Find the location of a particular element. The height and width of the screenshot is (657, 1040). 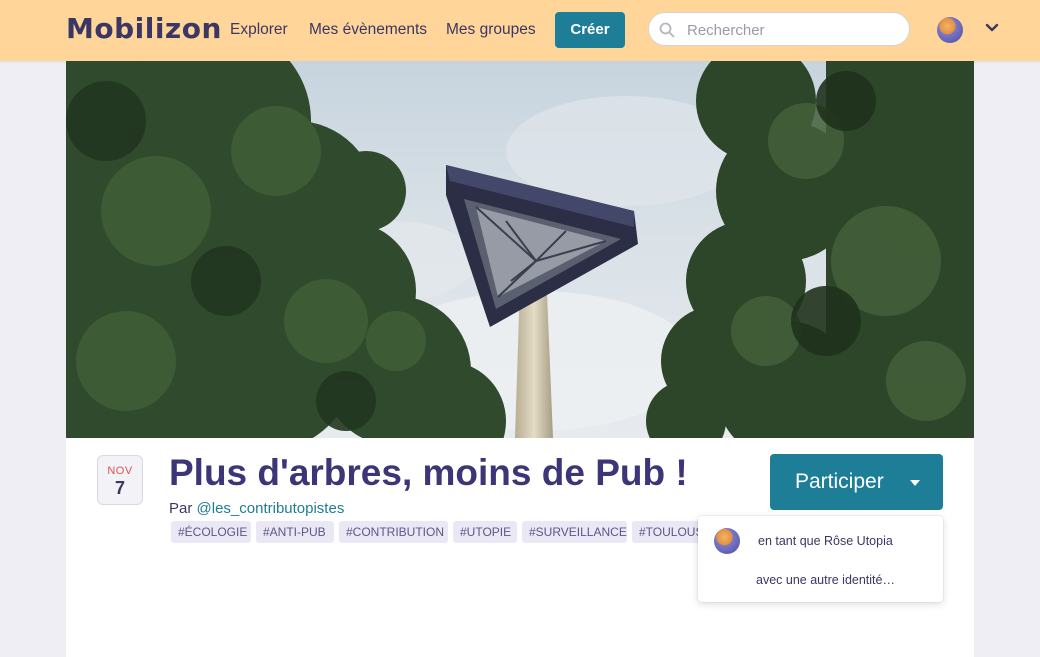

tag-item: #SURVEILLANCE is located at coordinates (574, 532).